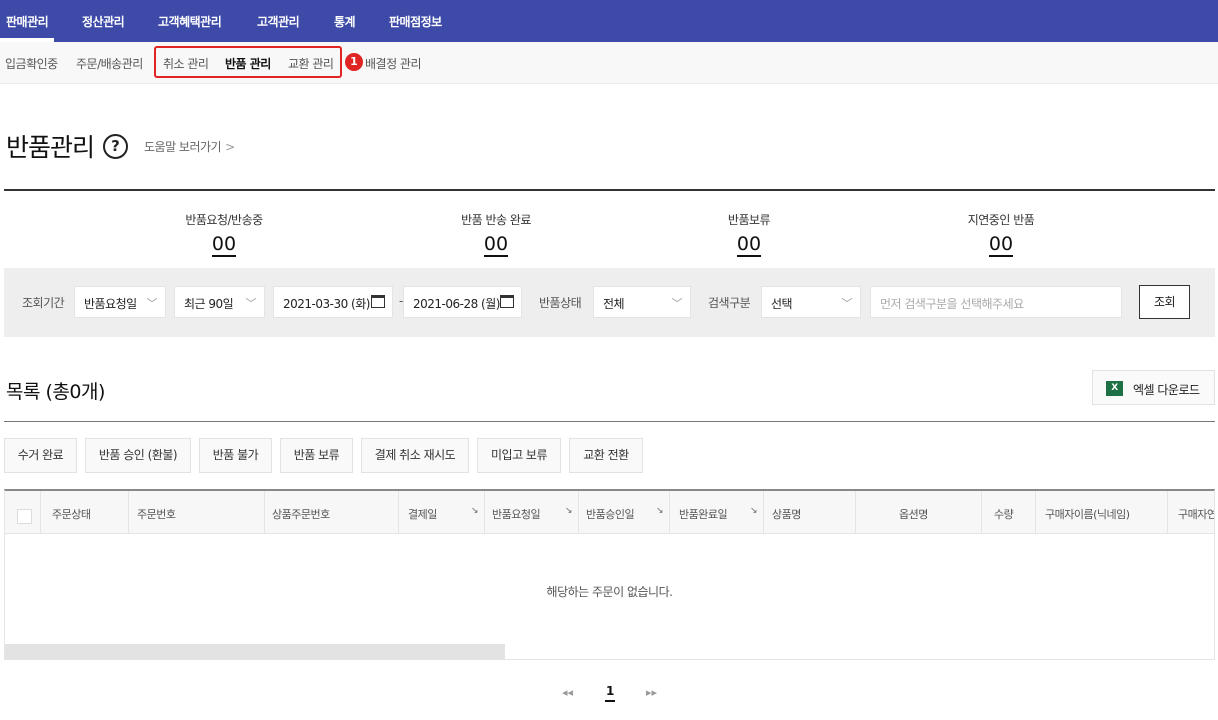 This screenshot has width=1218, height=720. What do you see at coordinates (786, 514) in the screenshot?
I see `column-product-name: 상품명` at bounding box center [786, 514].